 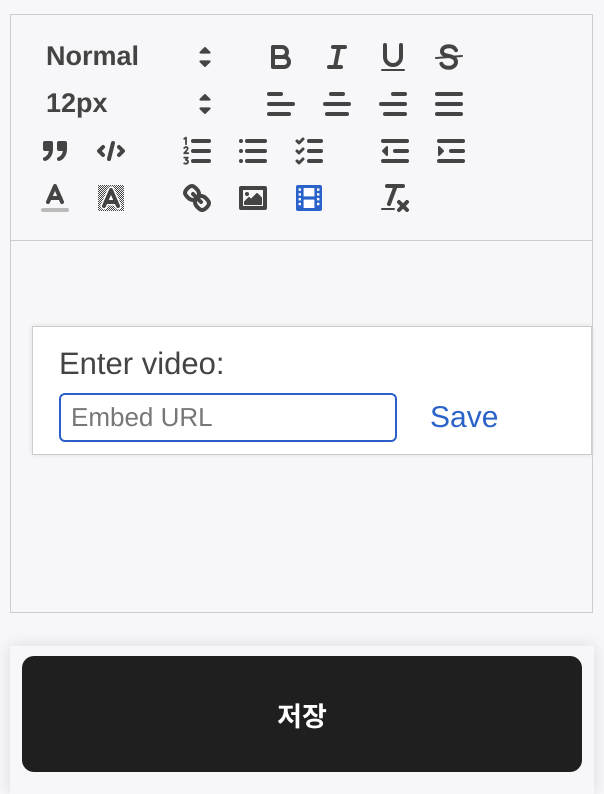 I want to click on align-right-icon, so click(x=393, y=104).